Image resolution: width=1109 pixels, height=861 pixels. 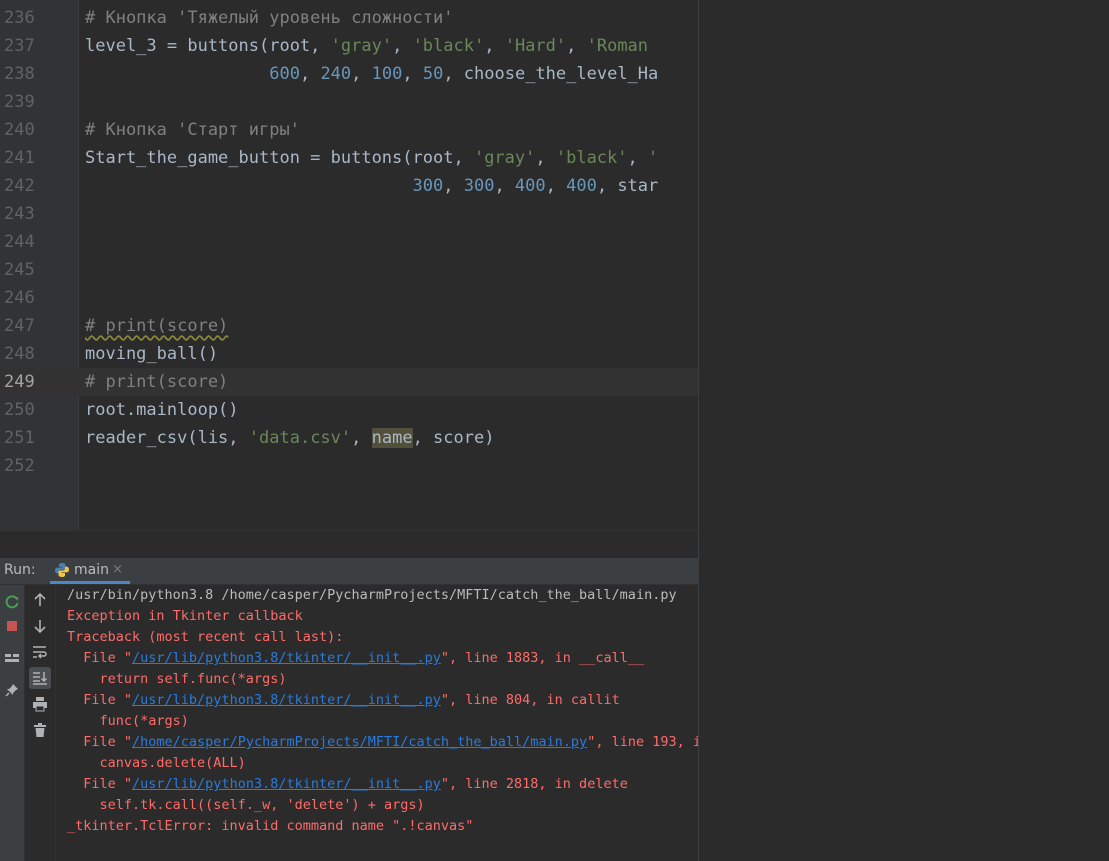 What do you see at coordinates (349, 102) in the screenshot?
I see `code-line: 239` at bounding box center [349, 102].